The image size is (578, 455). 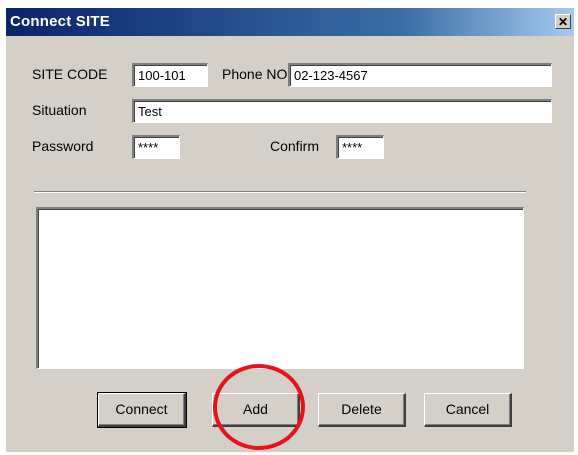 What do you see at coordinates (420, 75) in the screenshot?
I see `phone-input: 02-123-4567` at bounding box center [420, 75].